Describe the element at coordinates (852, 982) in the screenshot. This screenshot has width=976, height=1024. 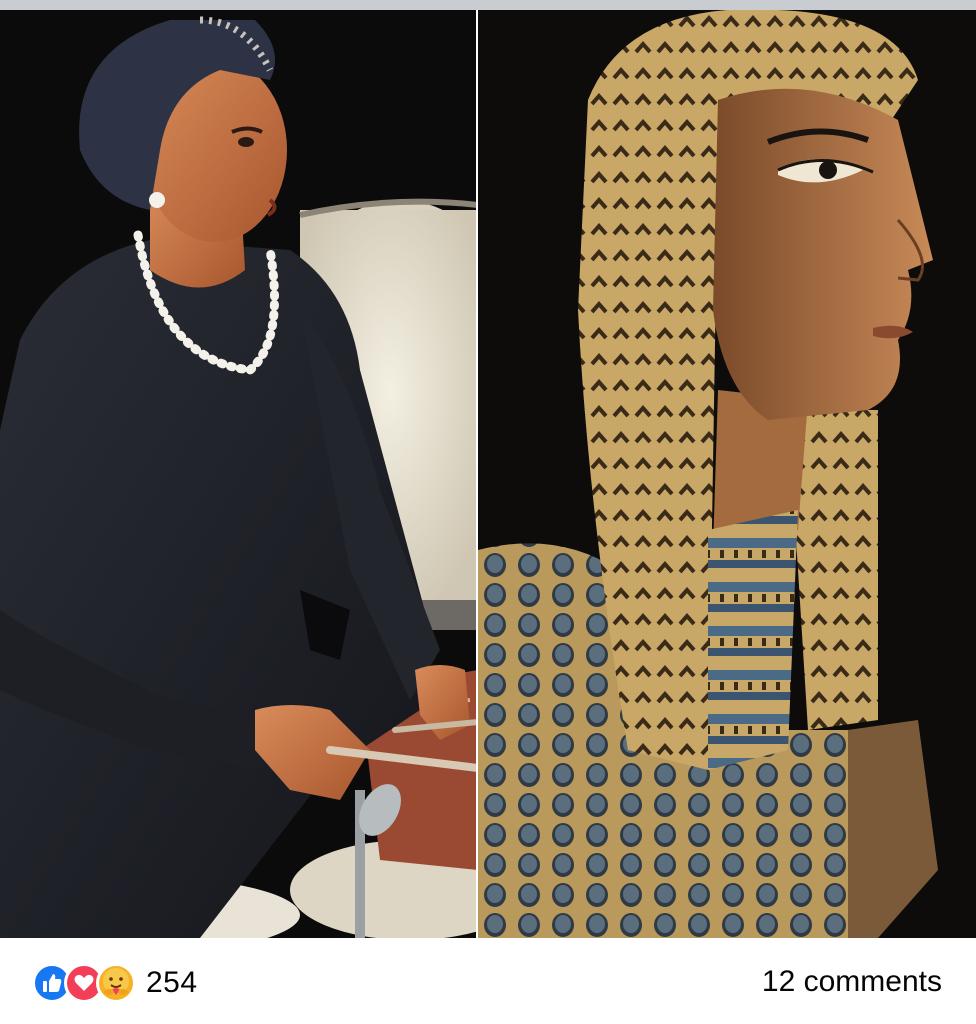
I see `comments-count-link: 12 comments` at that location.